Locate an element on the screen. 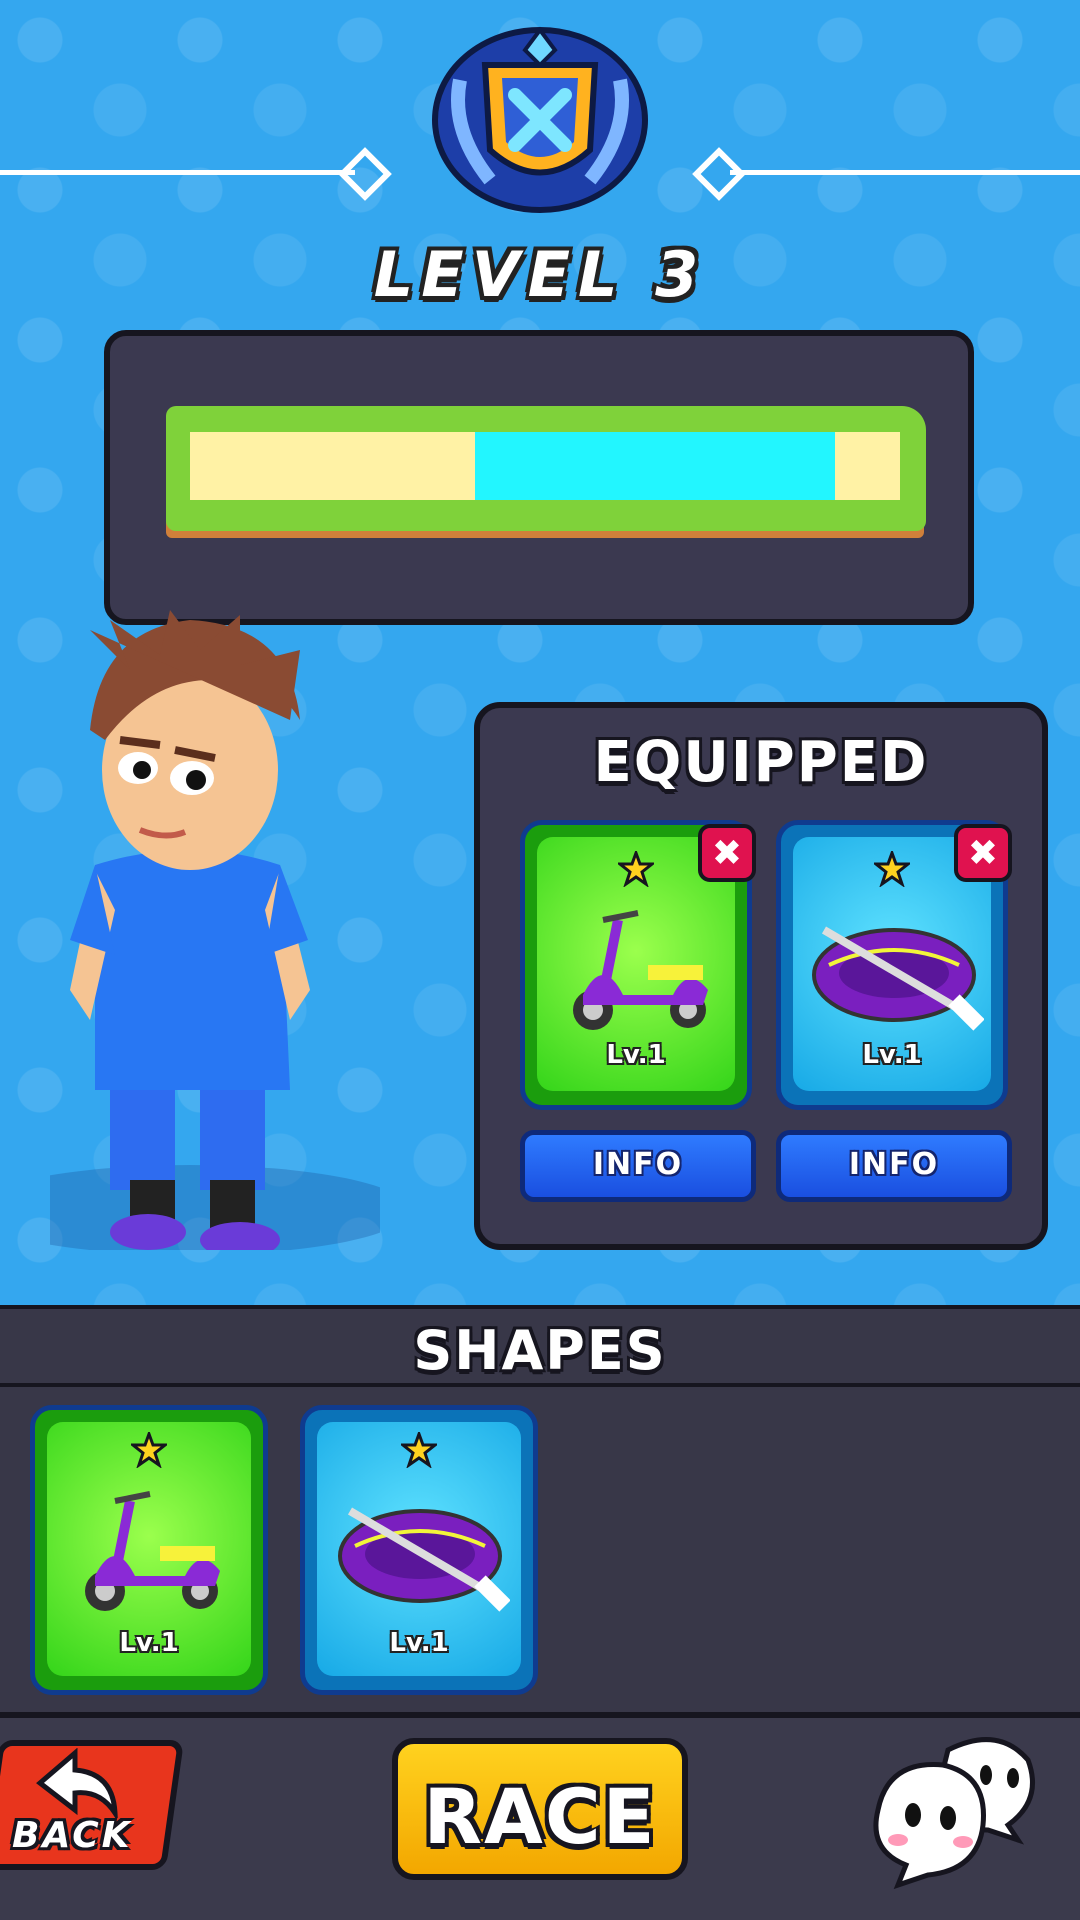 This screenshot has width=1080, height=1920. race-label: RACE is located at coordinates (540, 1816).